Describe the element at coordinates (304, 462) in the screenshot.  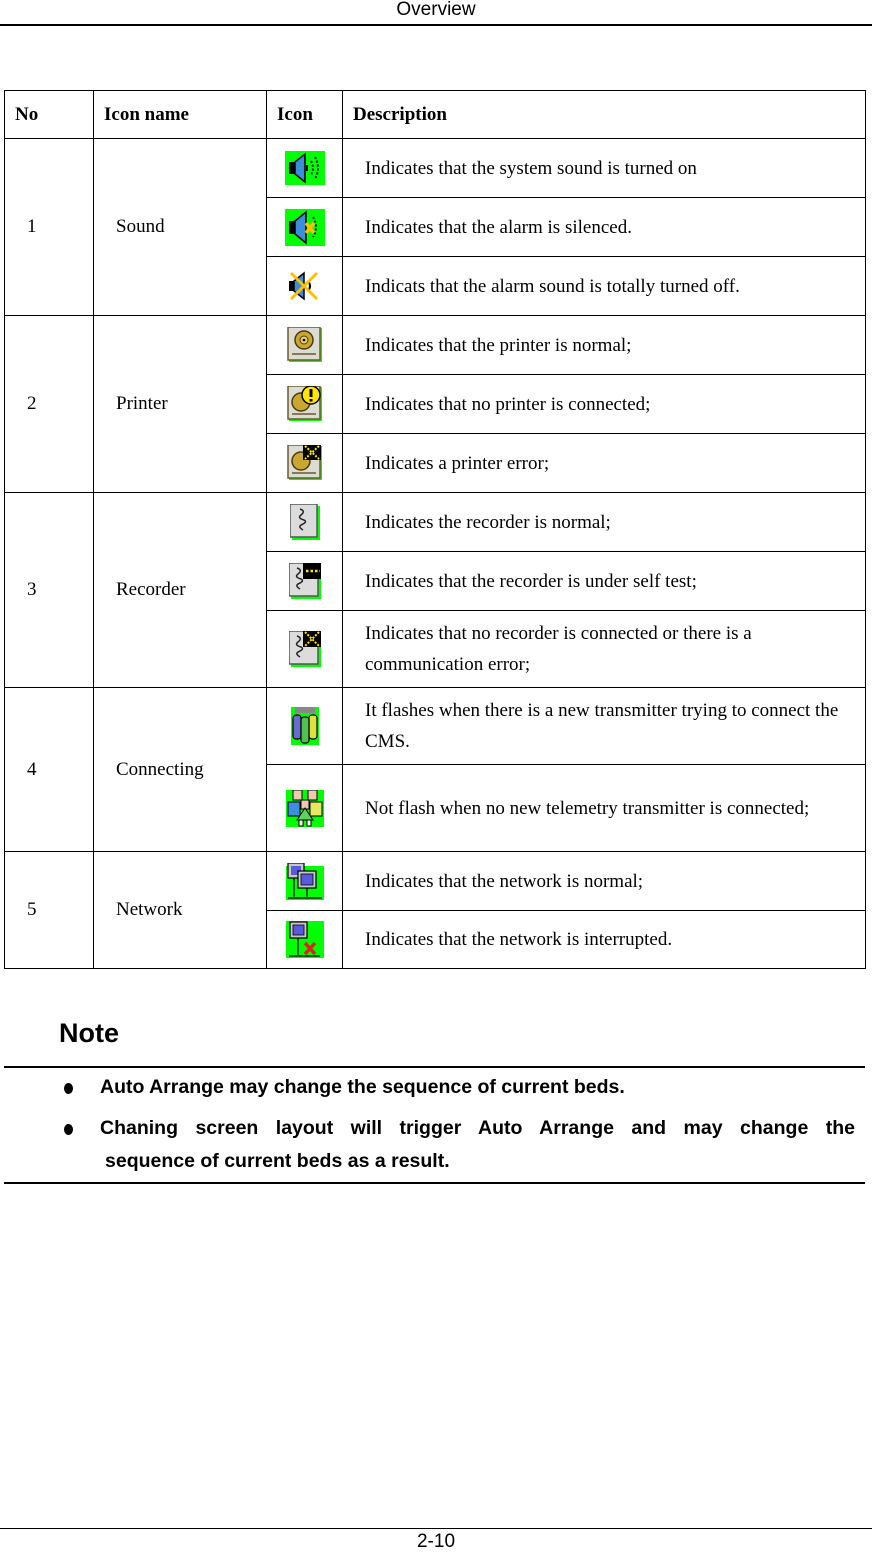
I see `printer-error-icon` at that location.